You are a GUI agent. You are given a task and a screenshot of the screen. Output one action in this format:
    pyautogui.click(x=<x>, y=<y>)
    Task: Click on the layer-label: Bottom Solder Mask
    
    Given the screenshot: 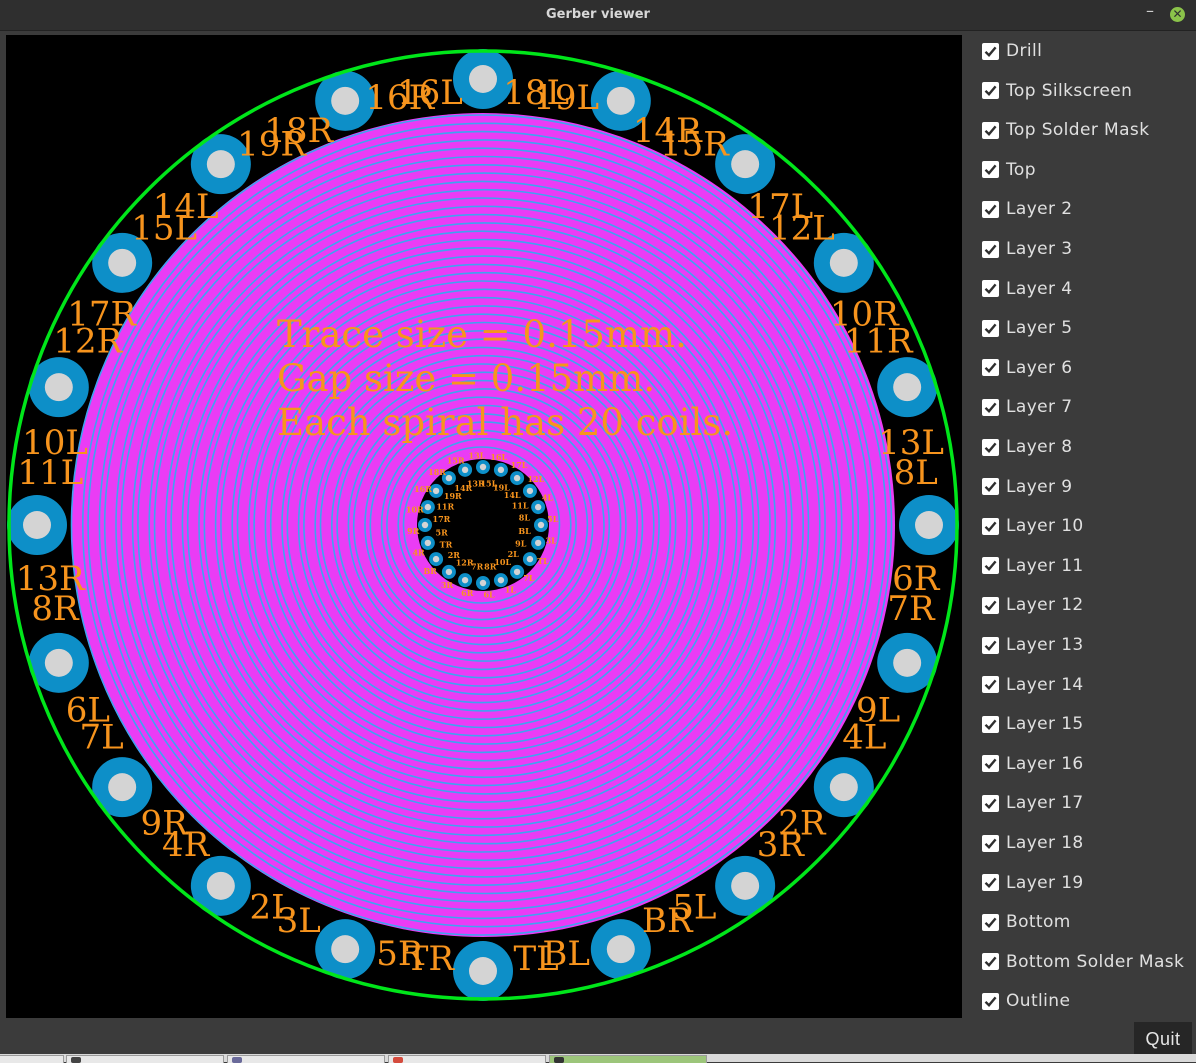 What is the action you would take?
    pyautogui.click(x=1095, y=961)
    